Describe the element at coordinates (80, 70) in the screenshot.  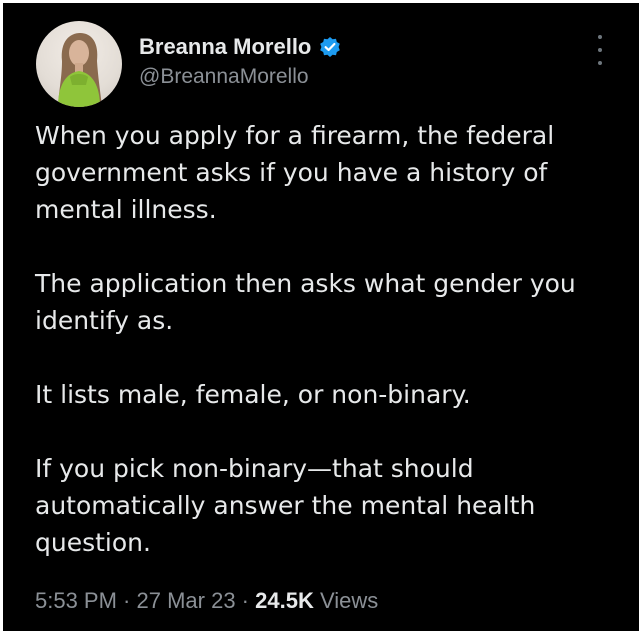
I see `profile-photo` at that location.